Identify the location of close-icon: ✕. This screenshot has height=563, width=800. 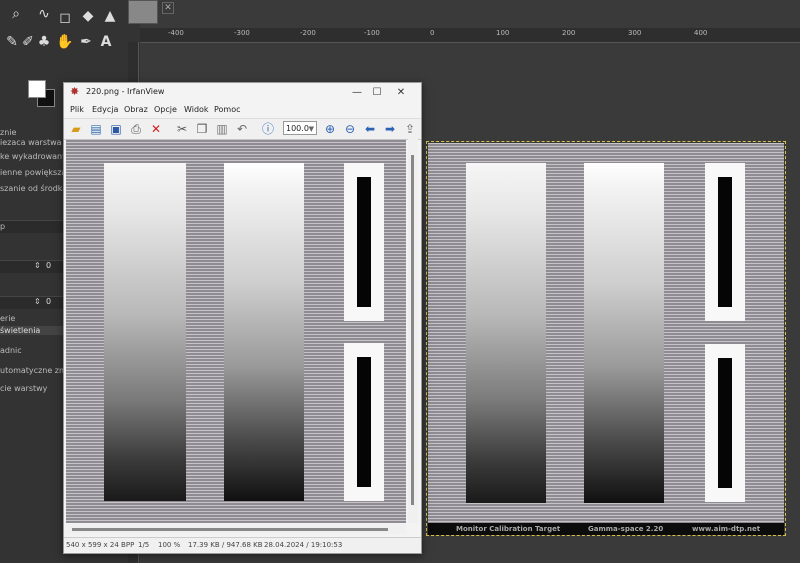
(168, 8).